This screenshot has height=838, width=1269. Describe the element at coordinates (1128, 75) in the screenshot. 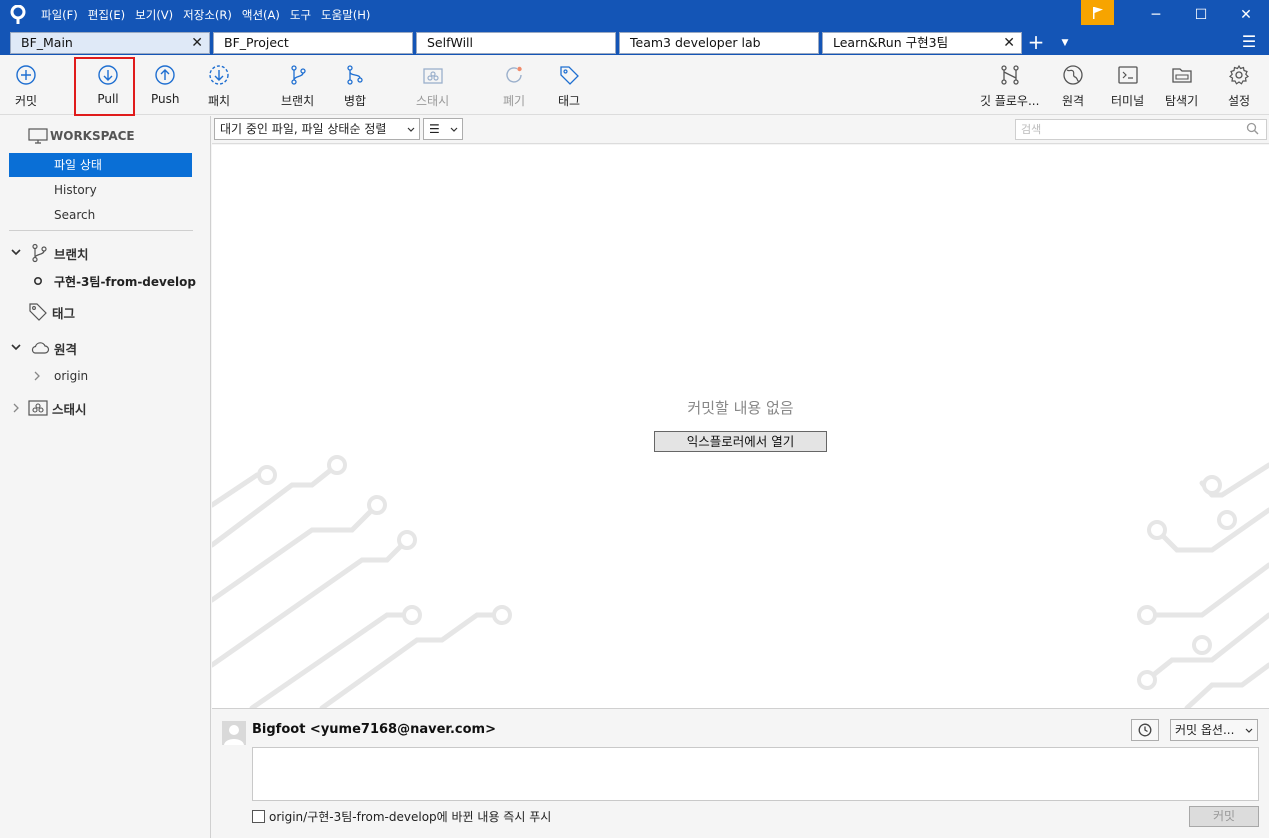

I see `terminal-icon` at that location.